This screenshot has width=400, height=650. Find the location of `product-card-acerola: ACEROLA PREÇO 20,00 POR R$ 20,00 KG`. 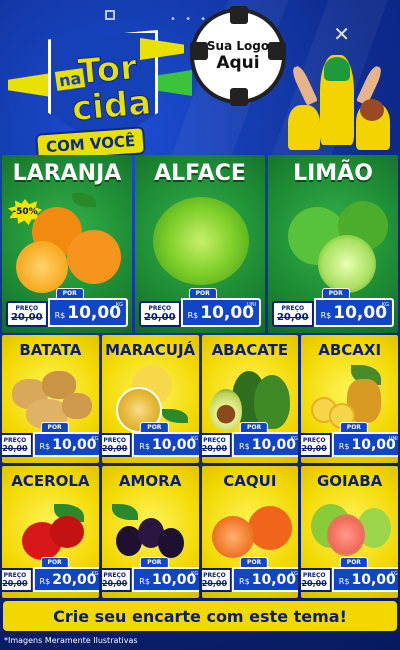

product-card-acerola: ACEROLA PREÇO 20,00 POR R$ 20,00 KG is located at coordinates (50, 532).